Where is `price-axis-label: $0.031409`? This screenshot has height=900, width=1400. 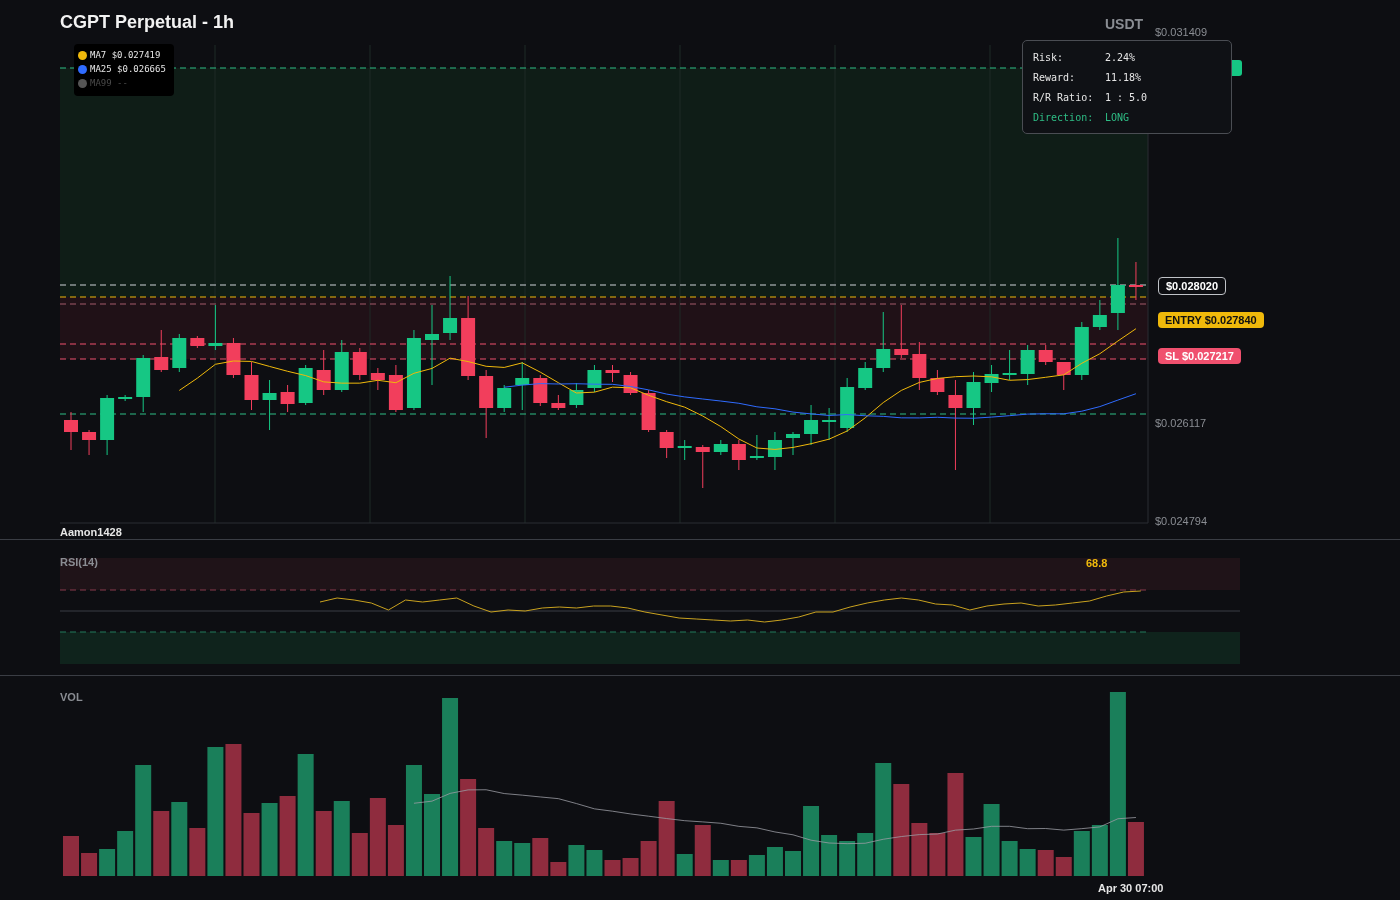 price-axis-label: $0.031409 is located at coordinates (1181, 32).